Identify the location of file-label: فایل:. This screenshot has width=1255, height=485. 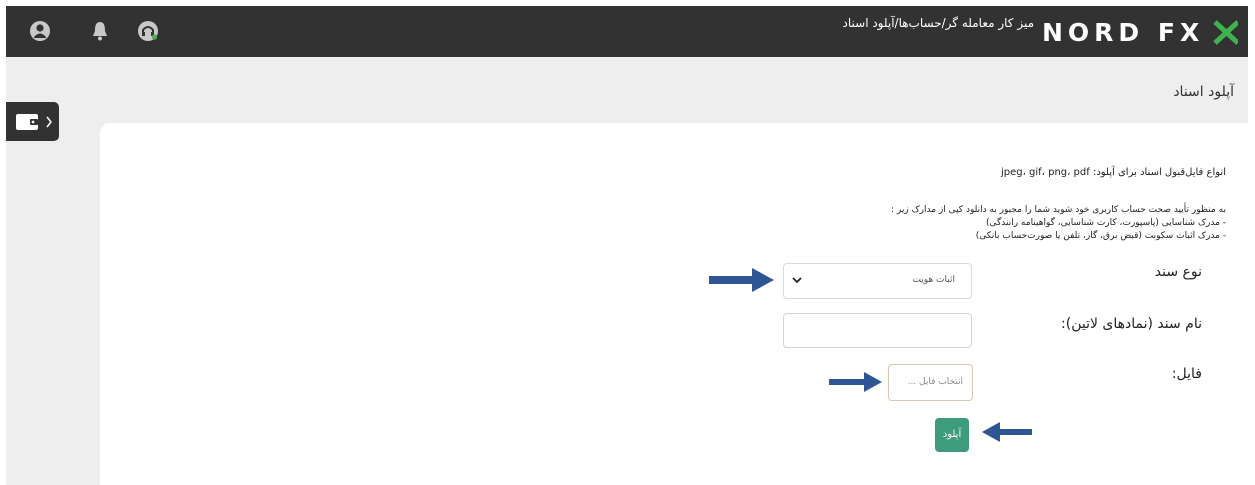
(1186, 374).